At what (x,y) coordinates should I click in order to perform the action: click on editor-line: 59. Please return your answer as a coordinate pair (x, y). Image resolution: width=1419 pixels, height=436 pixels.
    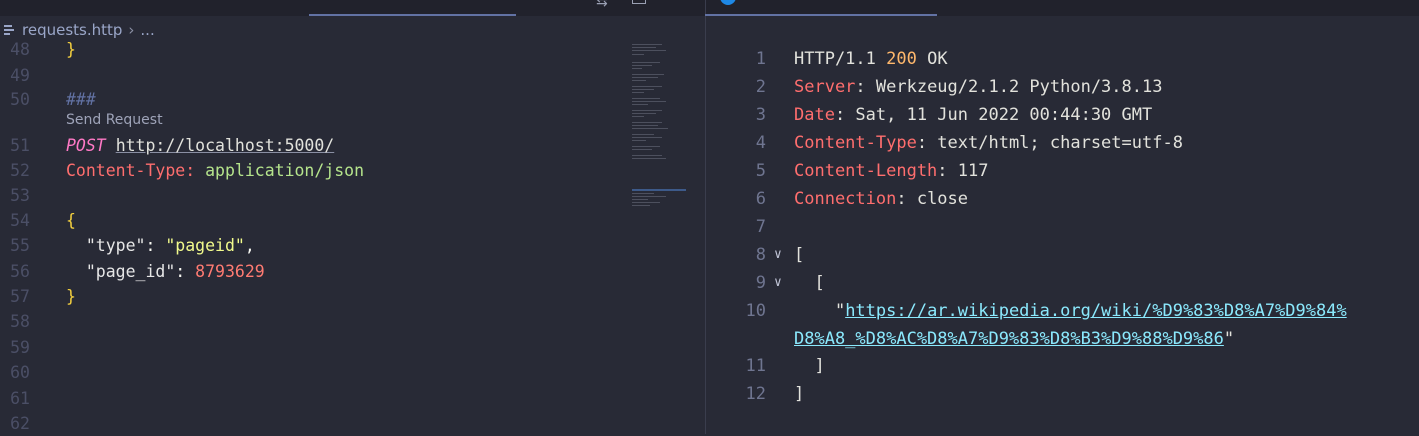
    Looking at the image, I should click on (310, 347).